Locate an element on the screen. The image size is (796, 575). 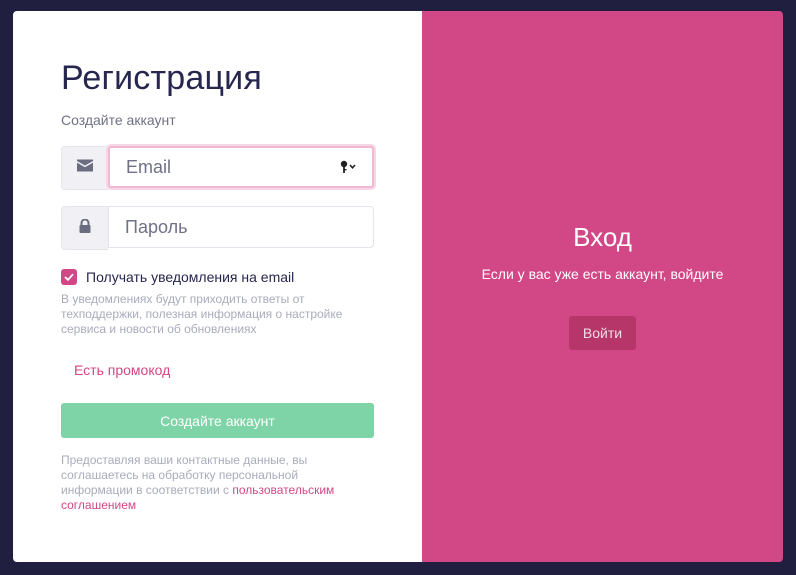
promo-link: Есть промокод is located at coordinates (122, 370).